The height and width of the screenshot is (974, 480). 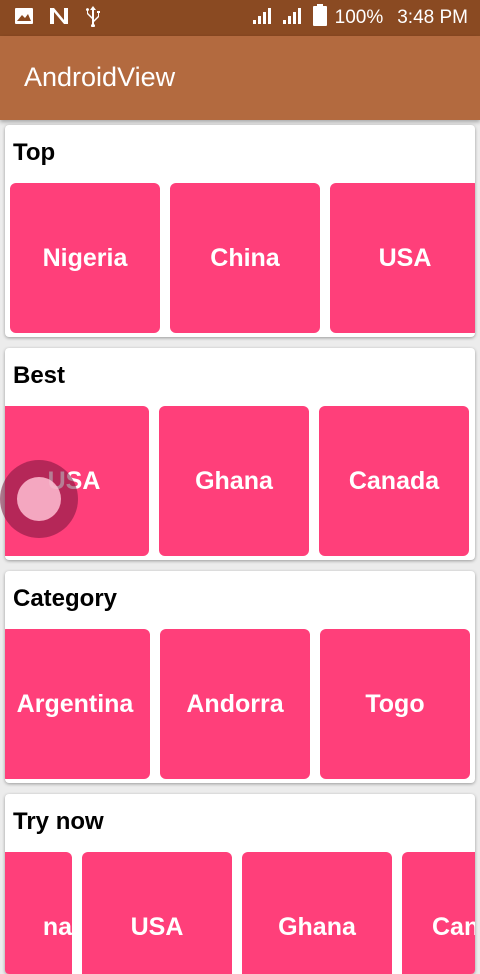 I want to click on clock: 3:48 PM, so click(x=432, y=17).